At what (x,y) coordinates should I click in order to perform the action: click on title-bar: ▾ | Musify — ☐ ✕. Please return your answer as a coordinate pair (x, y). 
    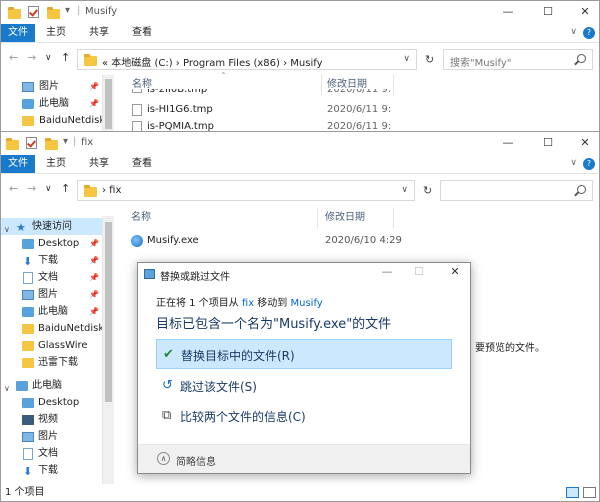
    Looking at the image, I should click on (300, 12).